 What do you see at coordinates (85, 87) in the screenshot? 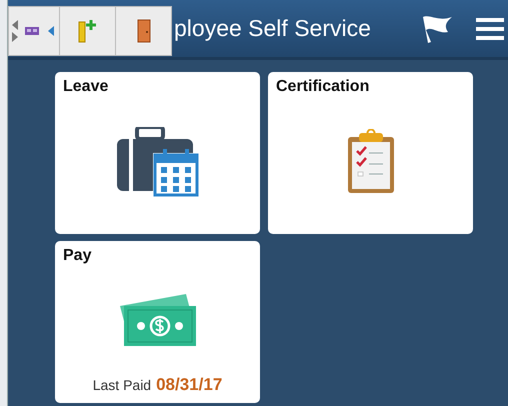
I see `tile-title: Leave` at bounding box center [85, 87].